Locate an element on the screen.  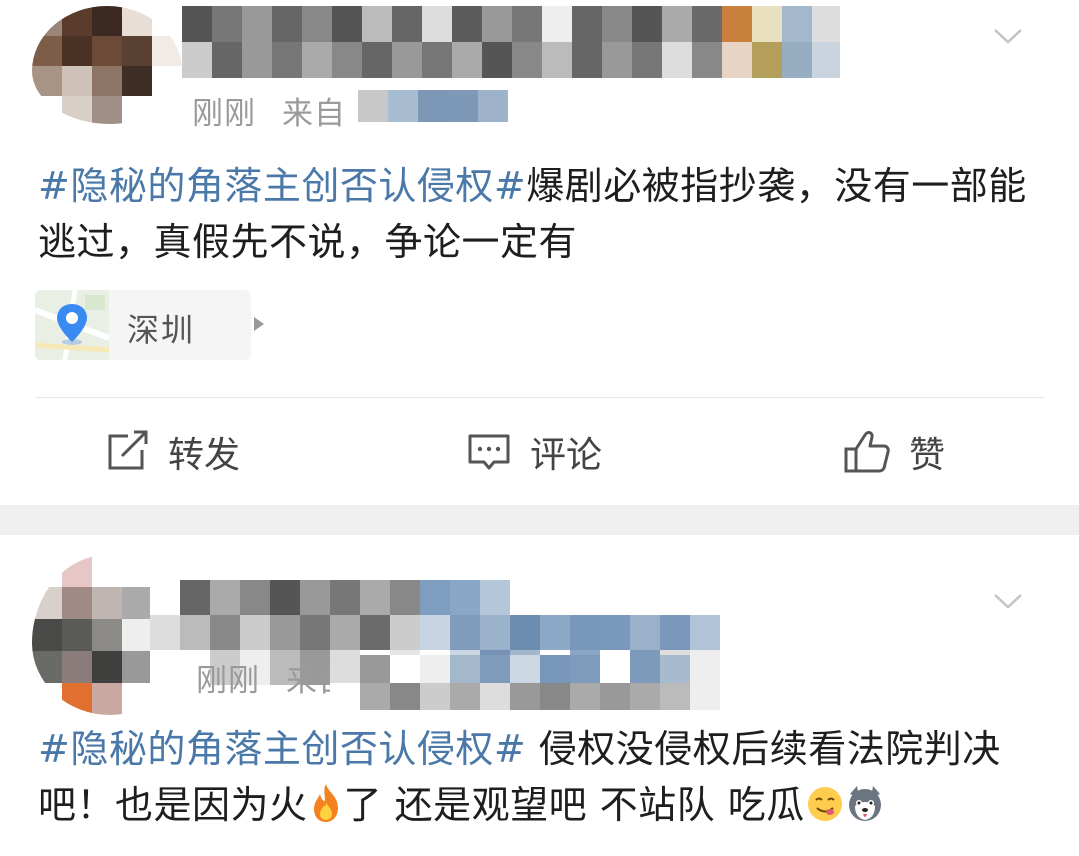
comment-button: 评论 is located at coordinates (534, 452).